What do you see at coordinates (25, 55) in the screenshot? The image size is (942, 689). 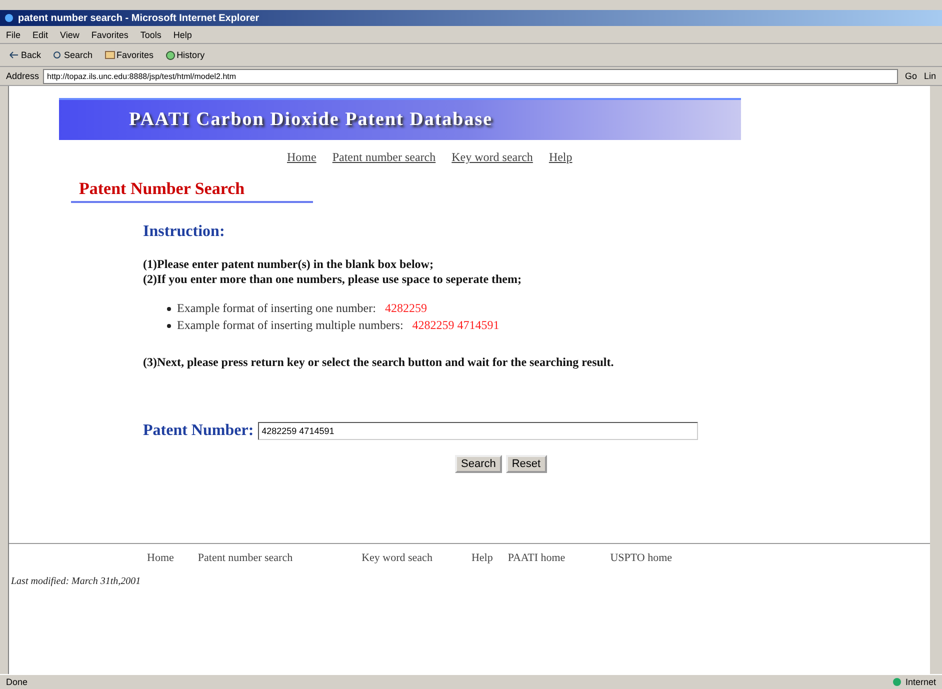 I see `toolbar-button: Back` at bounding box center [25, 55].